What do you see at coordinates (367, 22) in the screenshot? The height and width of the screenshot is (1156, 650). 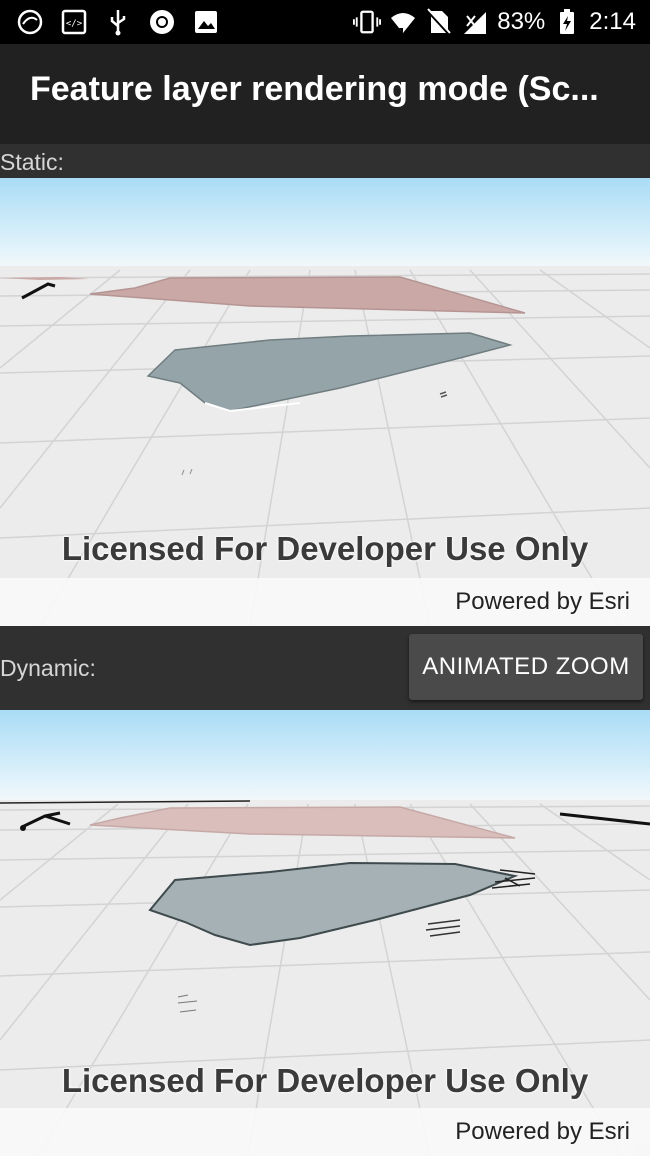 I see `vibrate-icon` at bounding box center [367, 22].